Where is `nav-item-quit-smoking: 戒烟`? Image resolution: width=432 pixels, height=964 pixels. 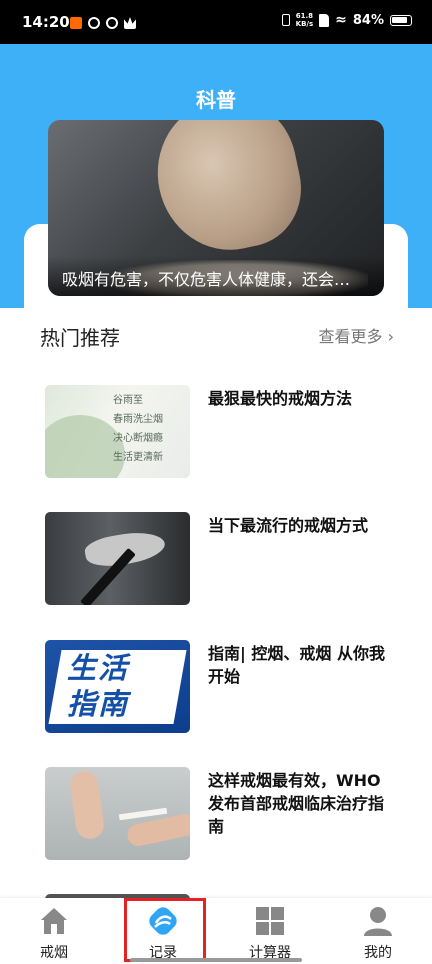 nav-item-quit-smoking: 戒烟 is located at coordinates (54, 932).